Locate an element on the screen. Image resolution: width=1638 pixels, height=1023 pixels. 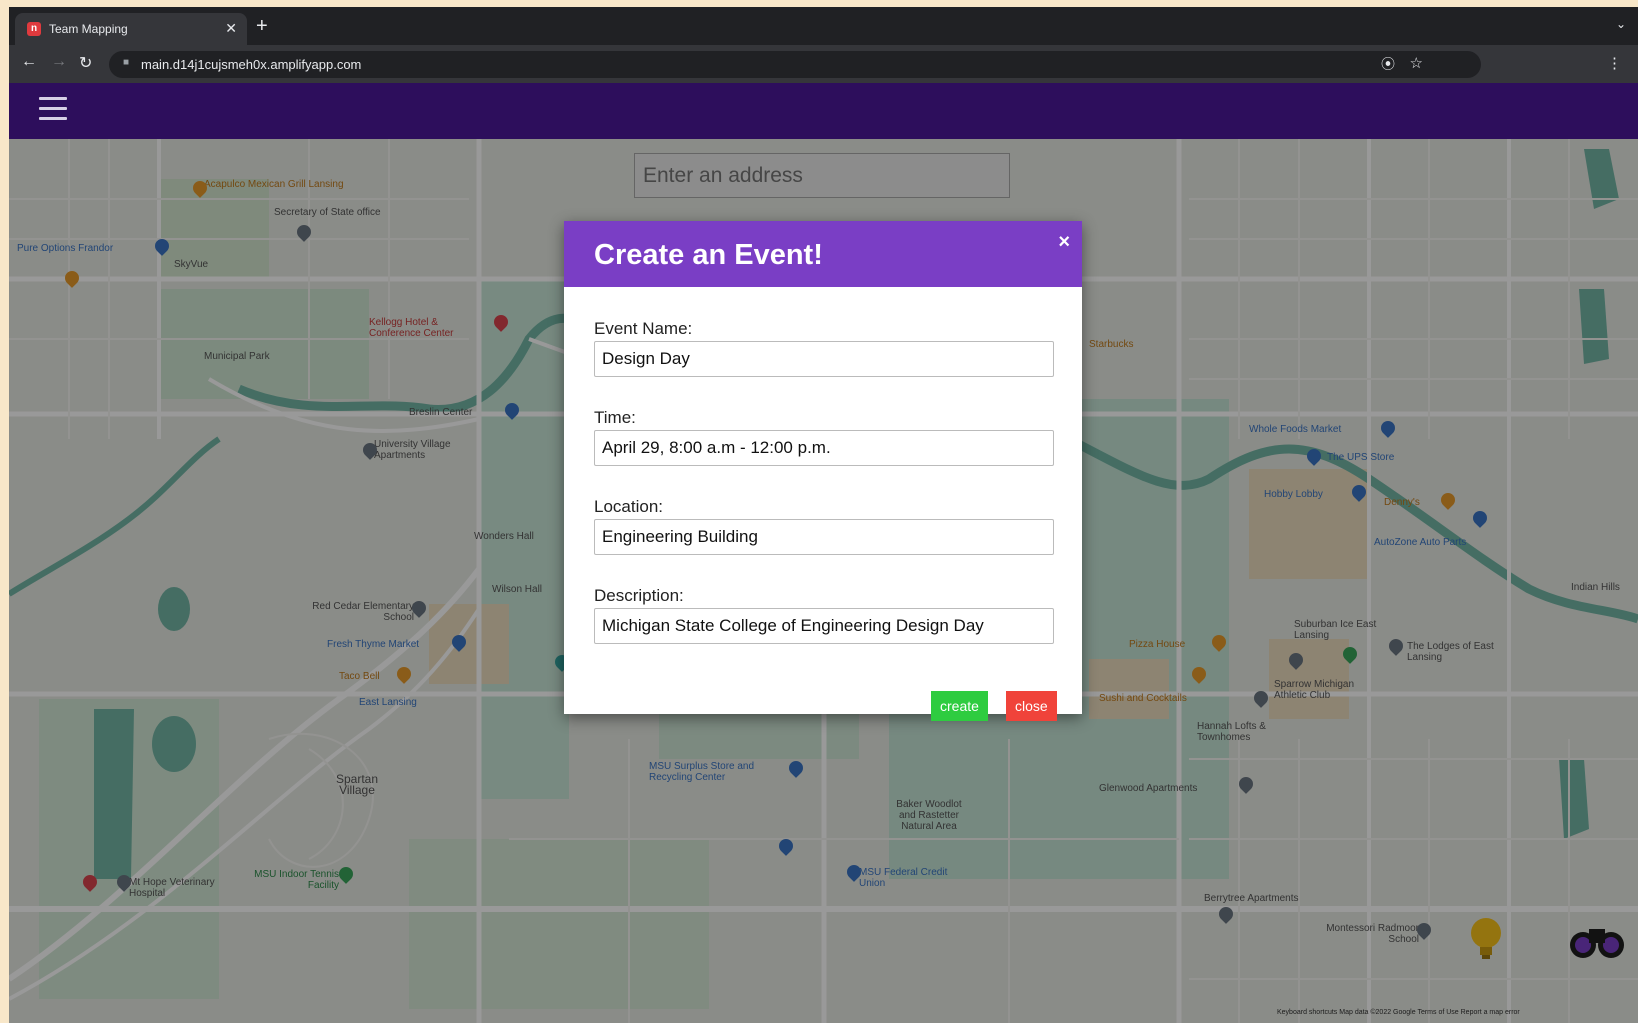
tab-close-icon: ✕ is located at coordinates (231, 28).